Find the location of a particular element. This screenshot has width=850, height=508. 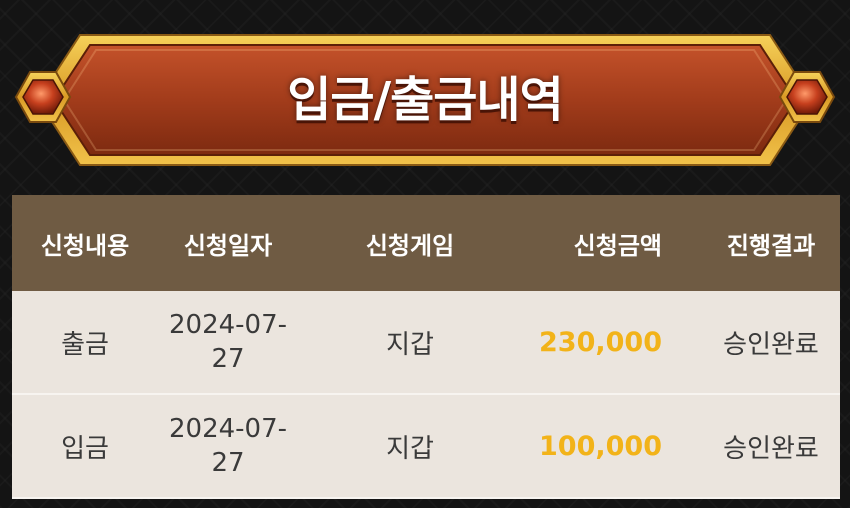

row-type: 출금 is located at coordinates (85, 344).